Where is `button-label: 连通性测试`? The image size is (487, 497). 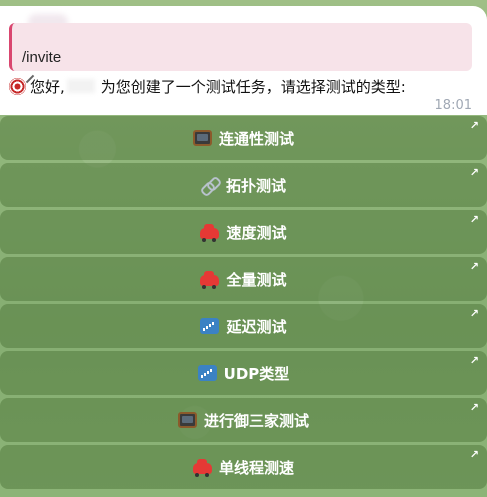
button-label: 连通性测试 is located at coordinates (256, 138).